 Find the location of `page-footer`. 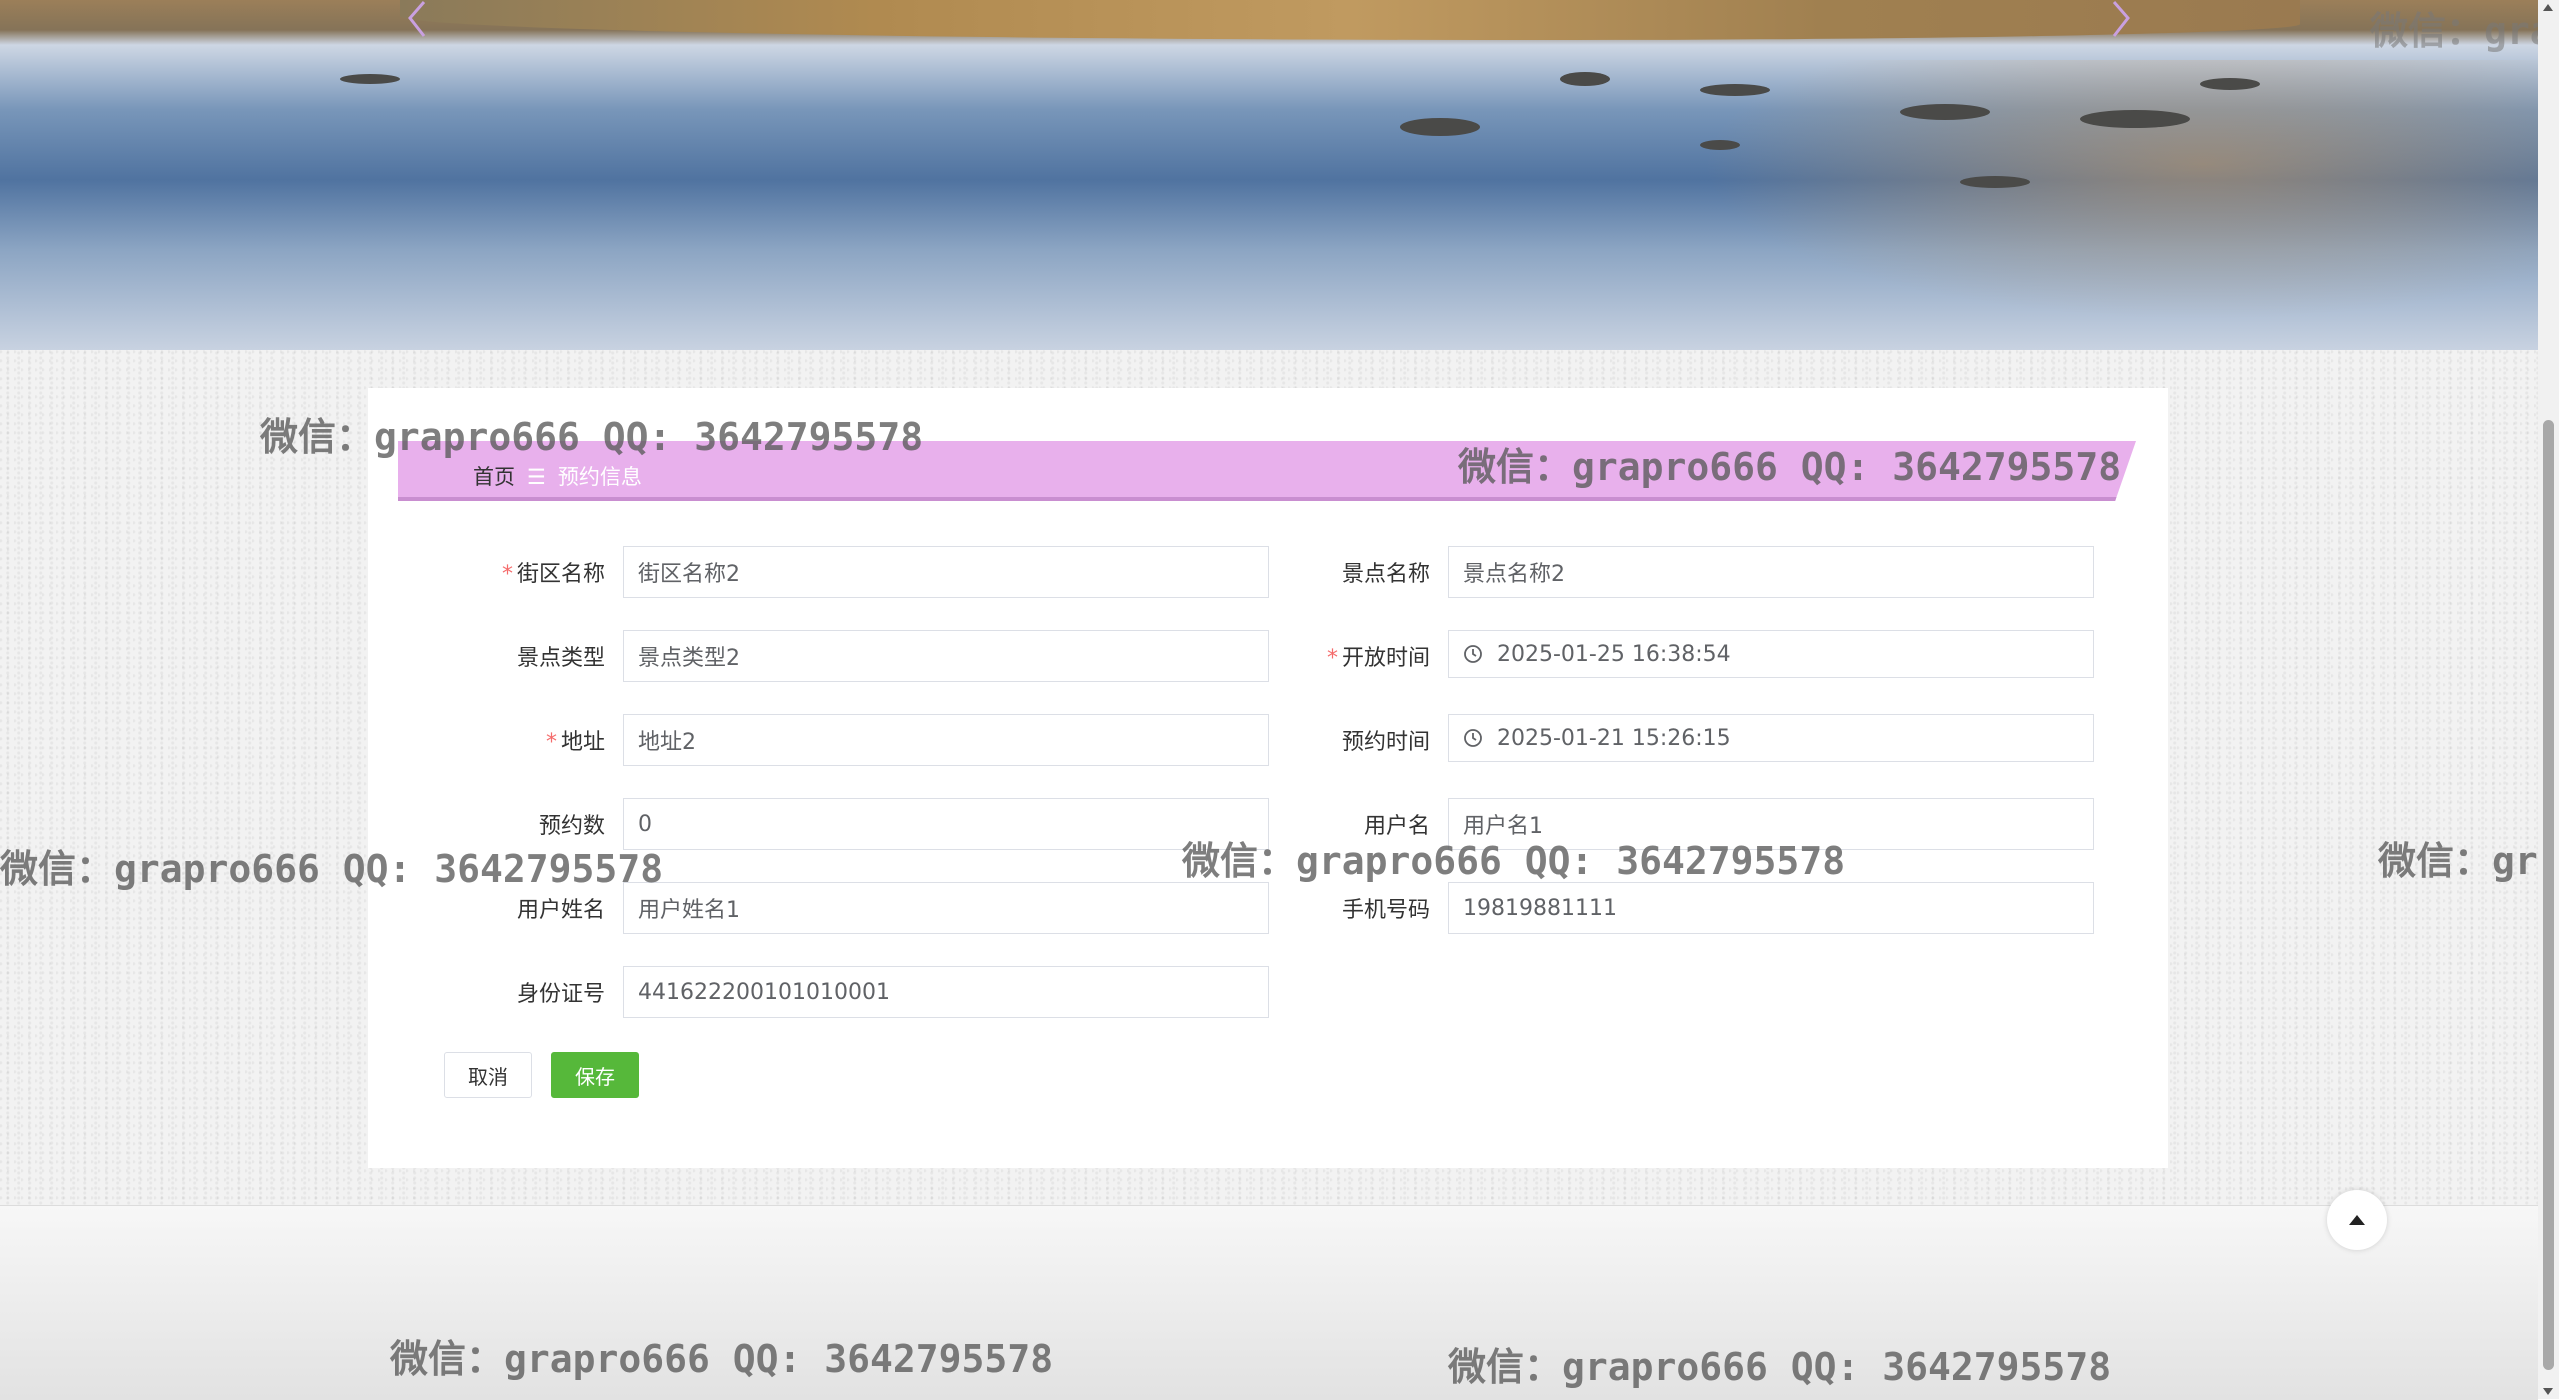

page-footer is located at coordinates (1269, 1302).